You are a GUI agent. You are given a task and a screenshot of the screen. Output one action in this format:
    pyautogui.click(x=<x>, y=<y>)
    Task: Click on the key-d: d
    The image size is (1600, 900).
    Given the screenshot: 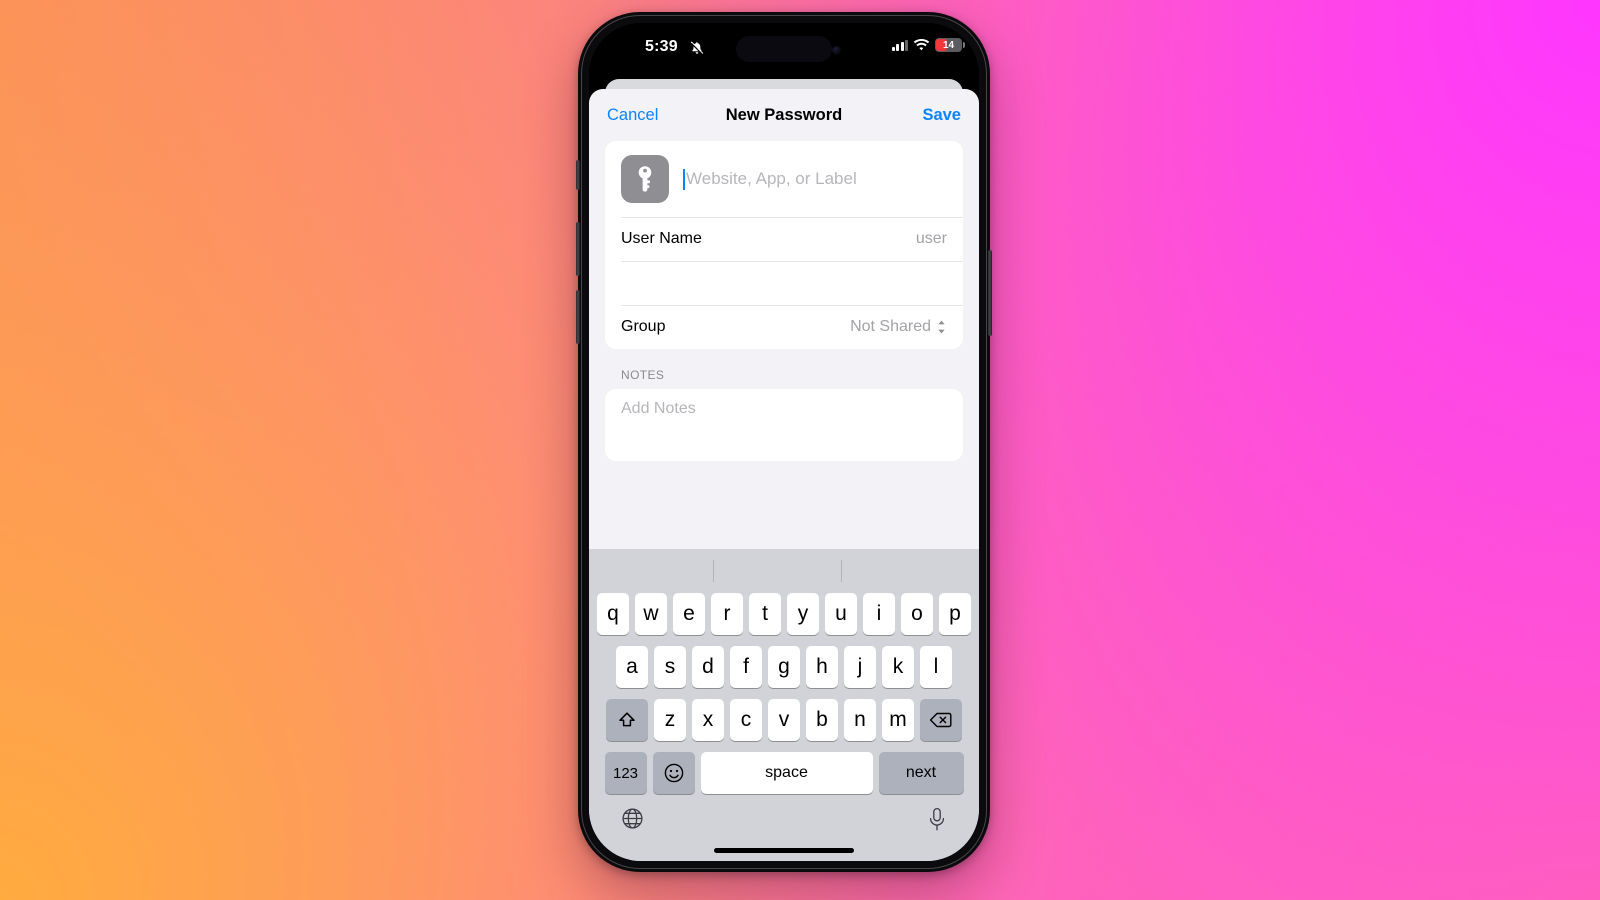 What is the action you would take?
    pyautogui.click(x=708, y=667)
    